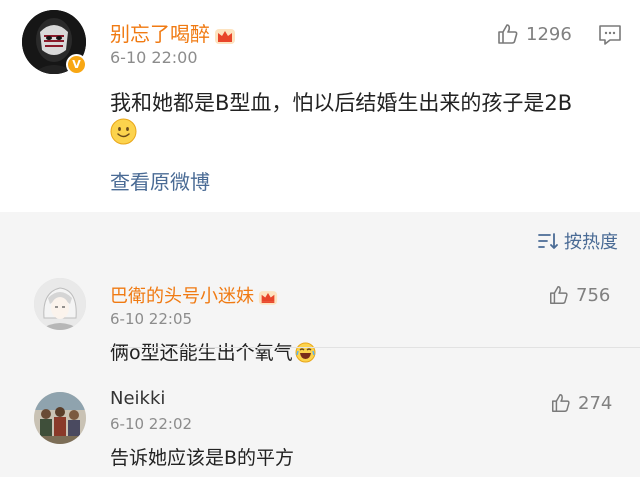 The image size is (640, 477). I want to click on group-photo-avatar-image, so click(60, 418).